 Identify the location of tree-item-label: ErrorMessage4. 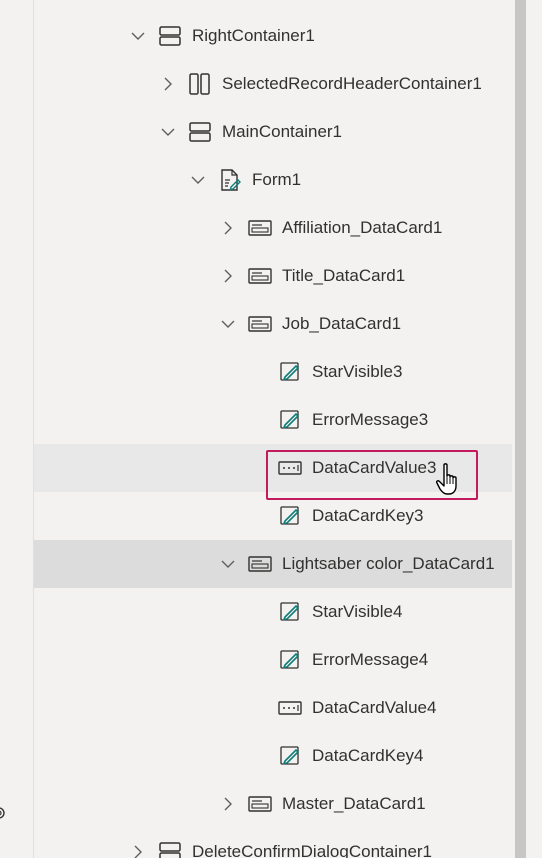
(370, 659).